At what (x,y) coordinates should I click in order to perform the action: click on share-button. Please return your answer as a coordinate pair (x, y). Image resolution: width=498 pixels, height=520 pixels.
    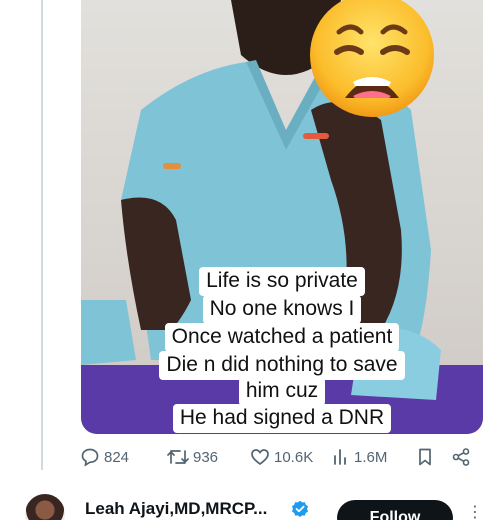
    Looking at the image, I should click on (461, 457).